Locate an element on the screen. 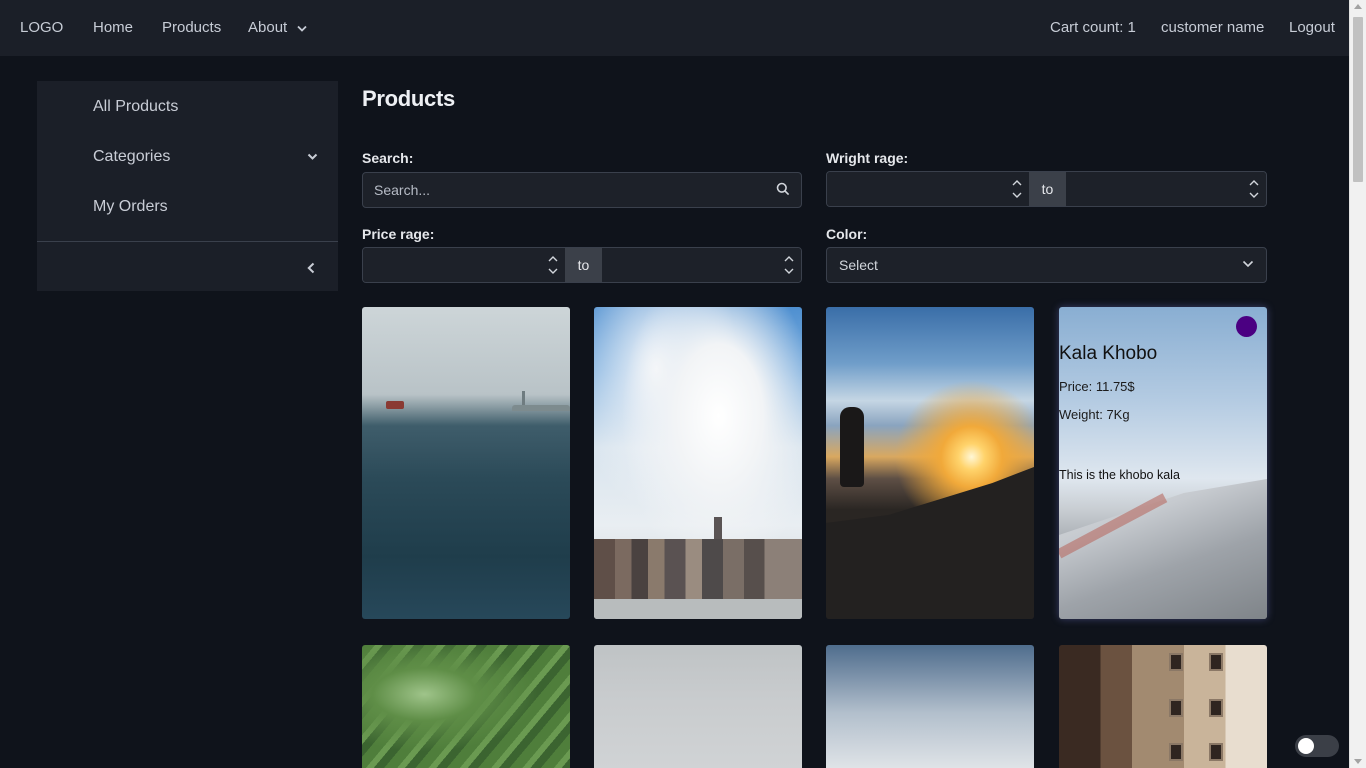 The width and height of the screenshot is (1366, 768). sidebar-divider is located at coordinates (187, 241).